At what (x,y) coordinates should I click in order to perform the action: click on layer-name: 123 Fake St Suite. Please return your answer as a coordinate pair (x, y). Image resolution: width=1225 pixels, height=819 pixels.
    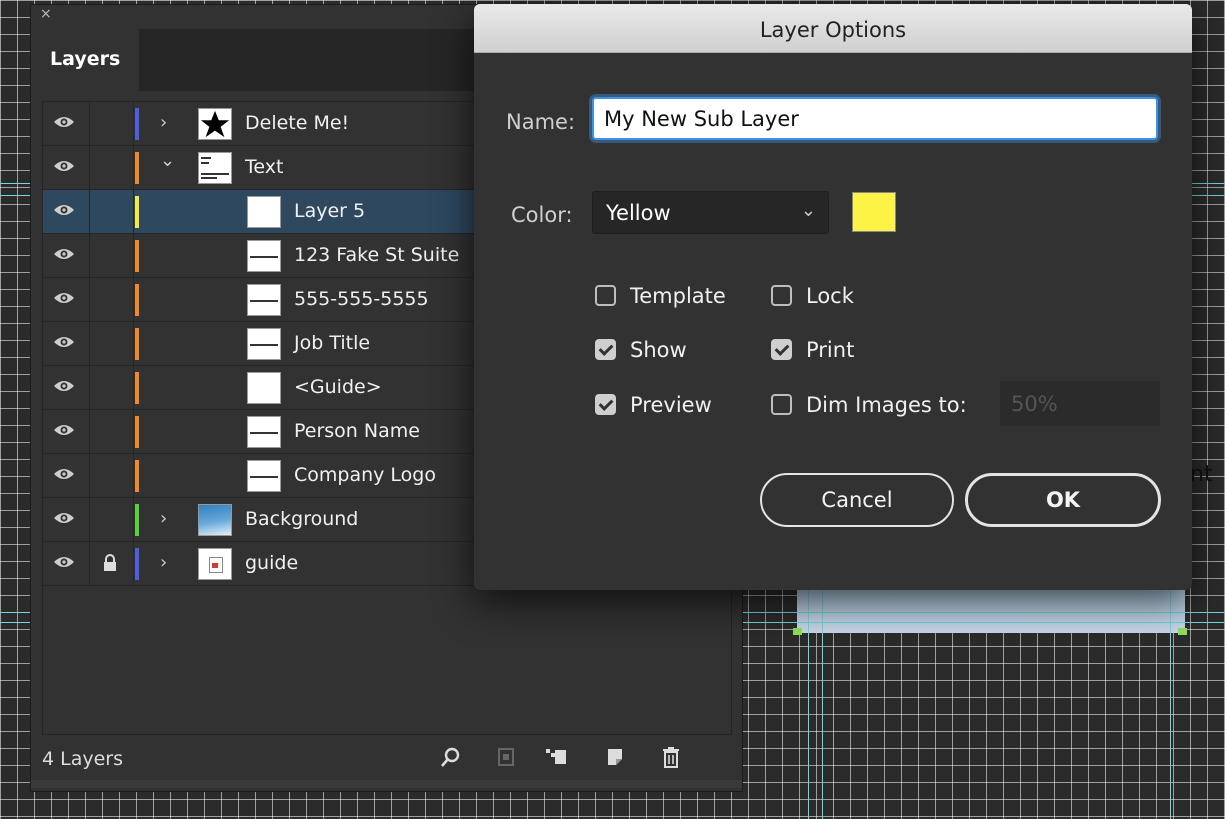
    Looking at the image, I should click on (376, 255).